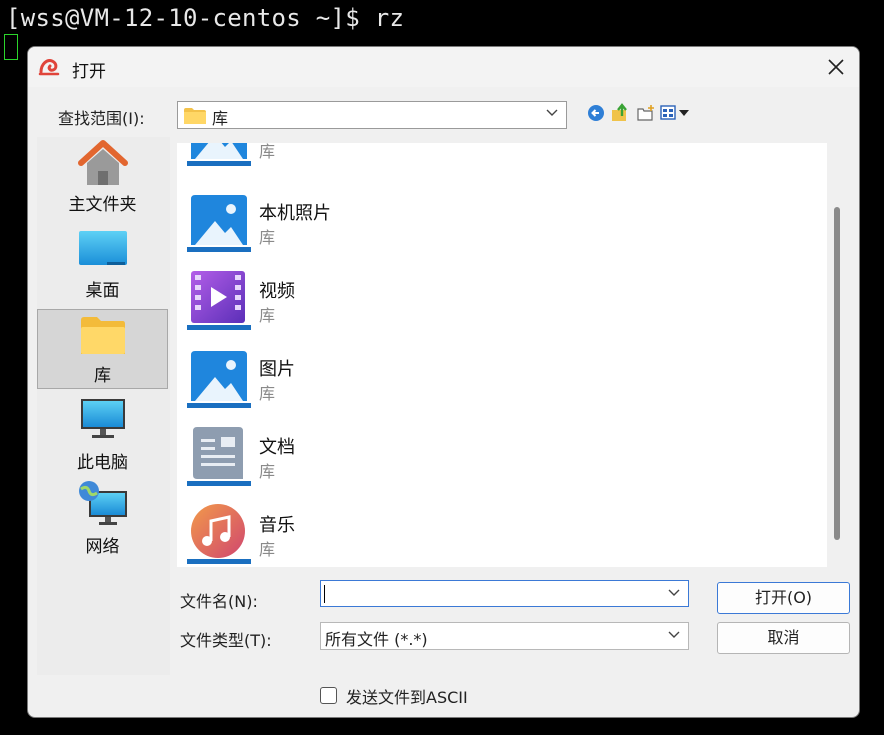 The image size is (884, 735). Describe the element at coordinates (295, 213) in the screenshot. I see `file-name: 本机照片` at that location.